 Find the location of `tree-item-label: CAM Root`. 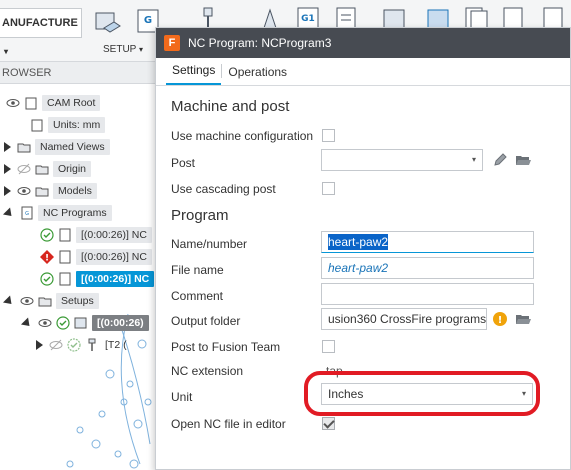

tree-item-label: CAM Root is located at coordinates (71, 103).